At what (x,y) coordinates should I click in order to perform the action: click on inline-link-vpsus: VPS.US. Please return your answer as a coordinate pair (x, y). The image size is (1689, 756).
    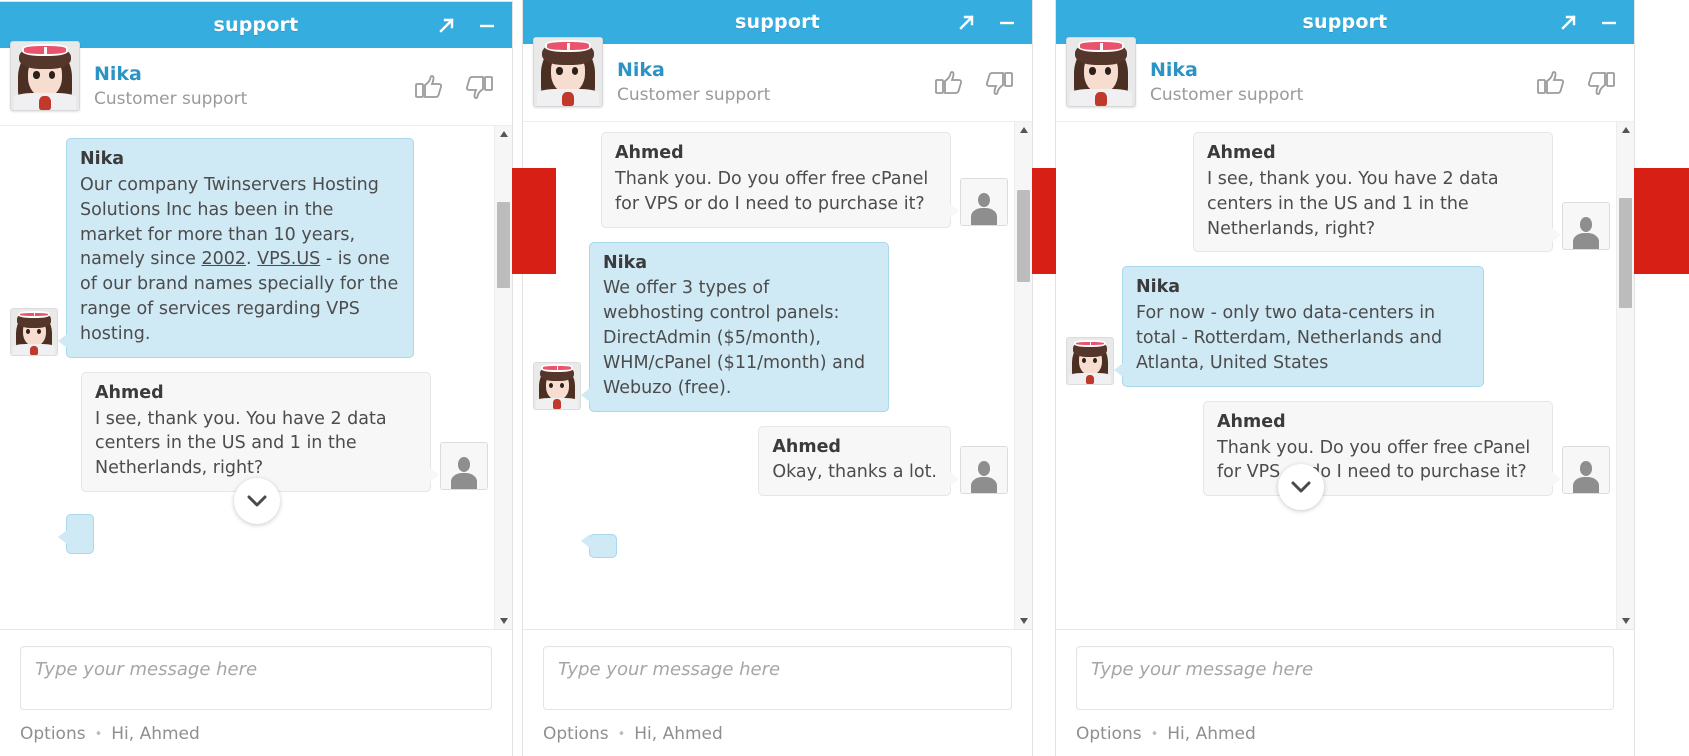
    Looking at the image, I should click on (288, 259).